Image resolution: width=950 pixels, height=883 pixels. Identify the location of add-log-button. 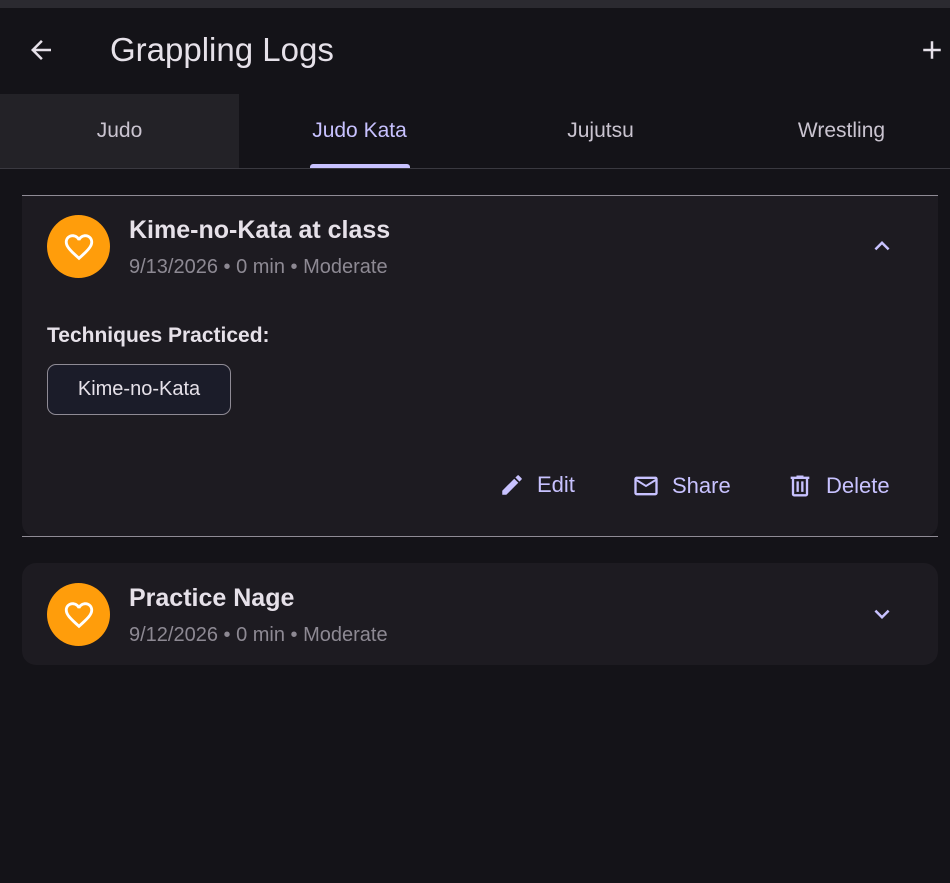
(929, 50).